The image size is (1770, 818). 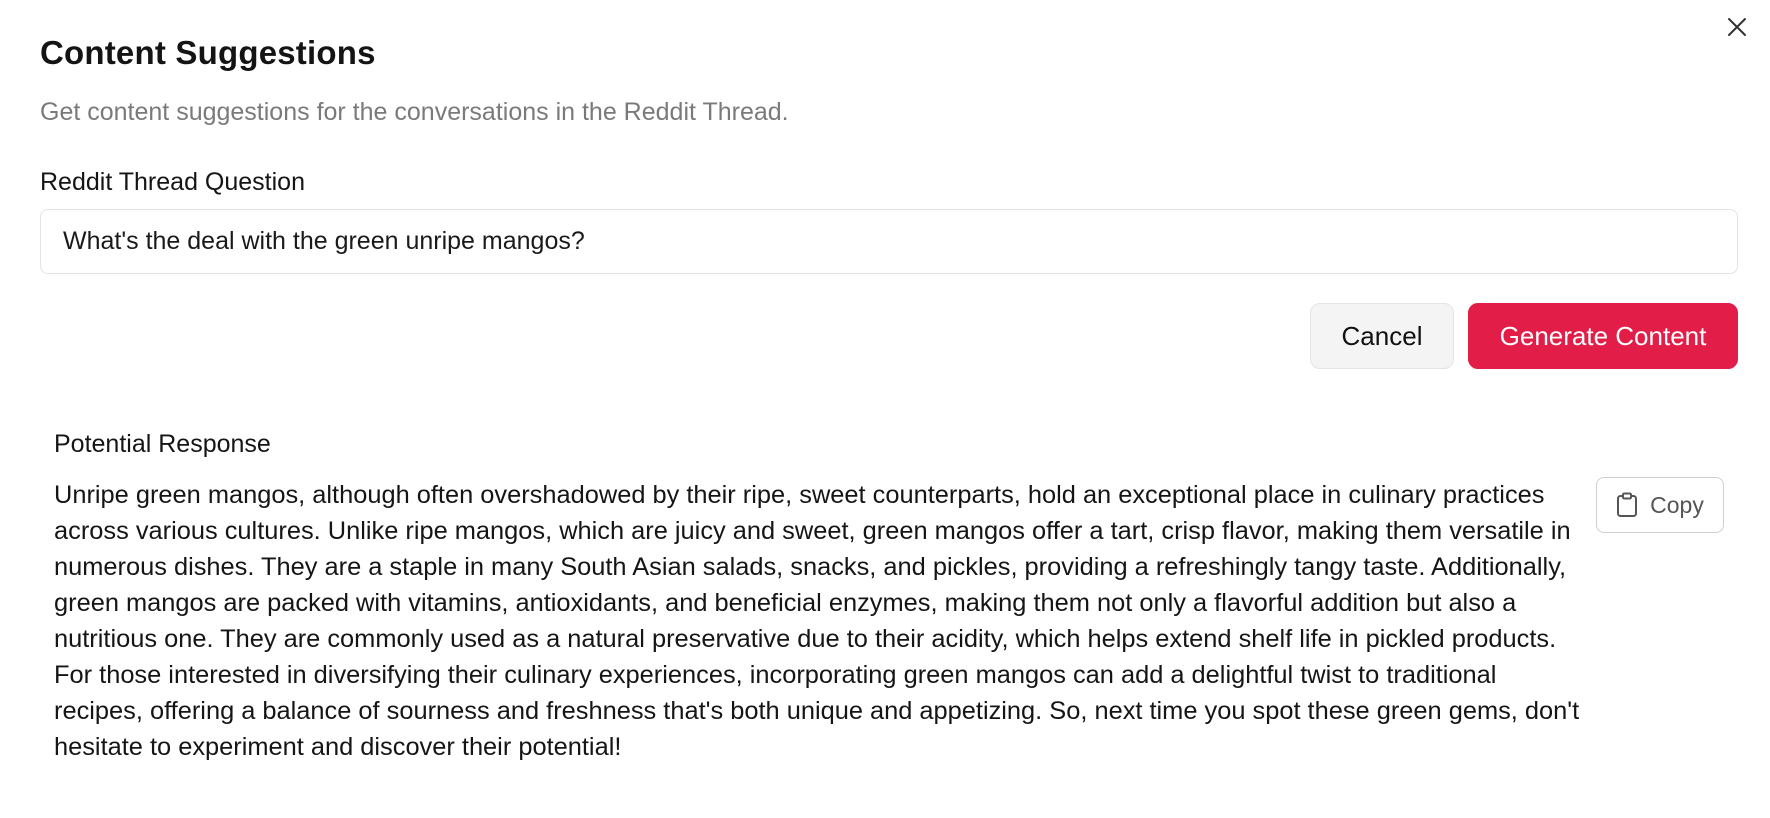 I want to click on cancel-button: Cancel, so click(x=1382, y=336).